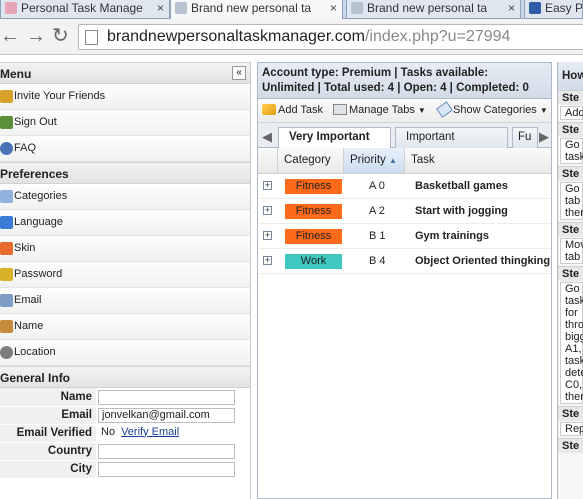 The width and height of the screenshot is (583, 499). Describe the element at coordinates (564, 8) in the screenshot. I see `browser-tab-title: Easy P` at that location.